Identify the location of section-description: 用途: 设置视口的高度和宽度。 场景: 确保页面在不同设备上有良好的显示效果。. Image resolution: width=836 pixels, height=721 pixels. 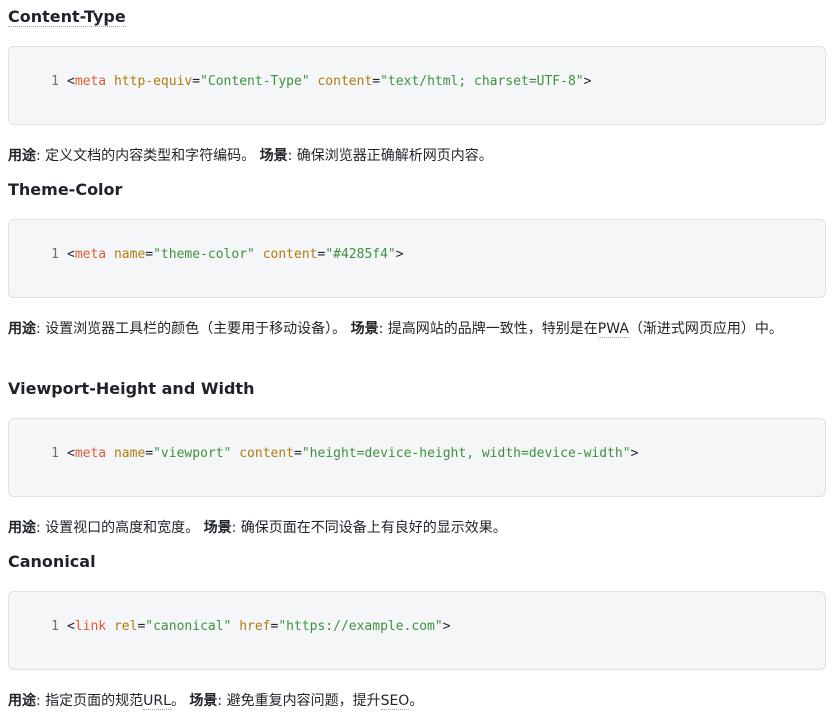
(419, 528).